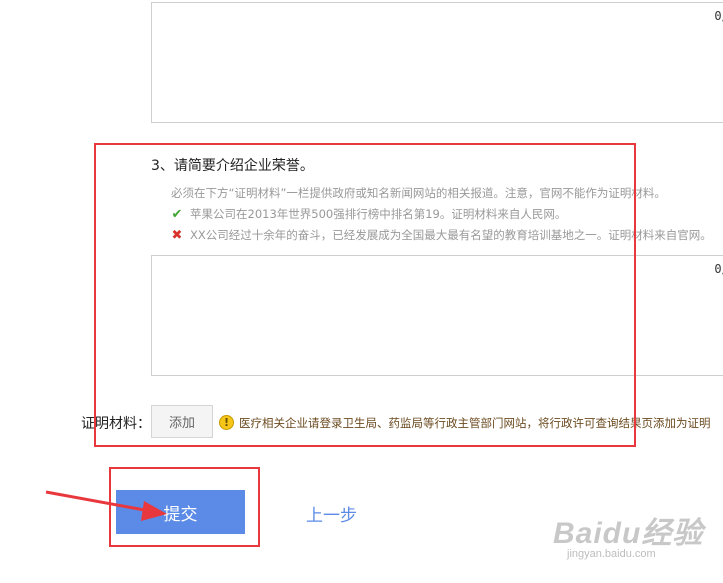 The width and height of the screenshot is (723, 583). I want to click on watermark-brand: Baidu经验, so click(628, 533).